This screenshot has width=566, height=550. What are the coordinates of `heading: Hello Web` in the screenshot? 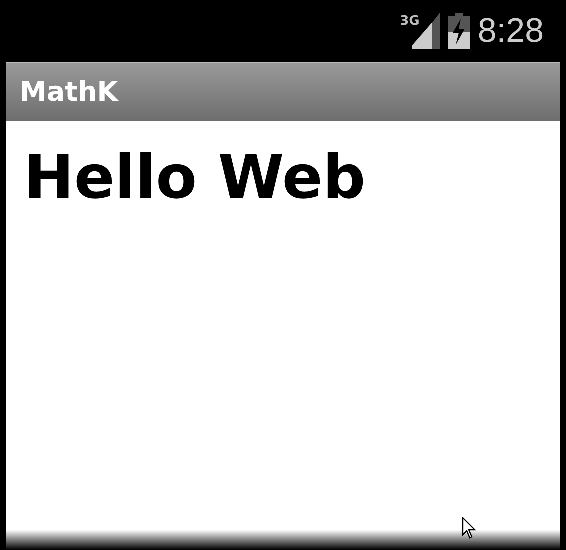 It's located at (195, 178).